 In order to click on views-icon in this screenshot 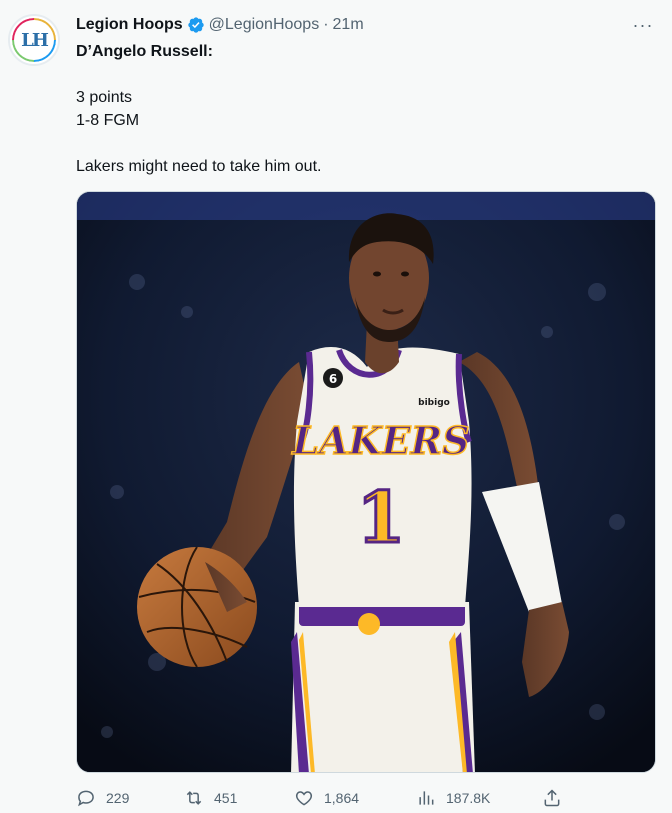, I will do `click(426, 798)`.